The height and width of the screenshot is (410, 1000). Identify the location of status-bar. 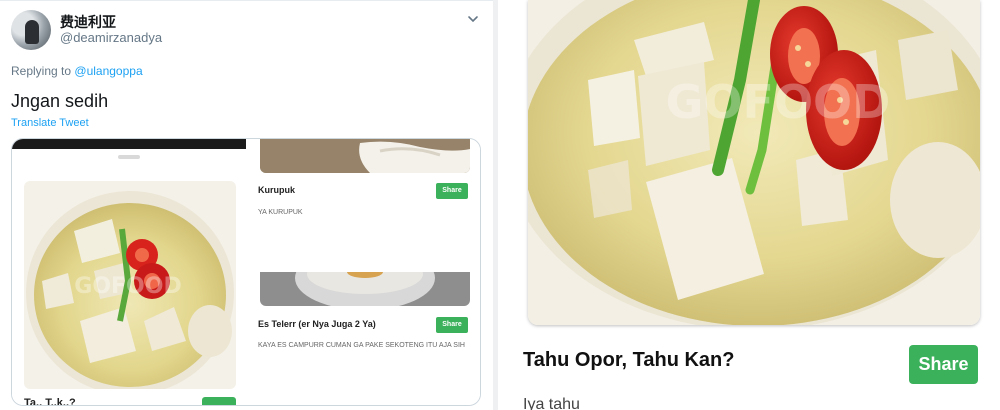
(129, 144).